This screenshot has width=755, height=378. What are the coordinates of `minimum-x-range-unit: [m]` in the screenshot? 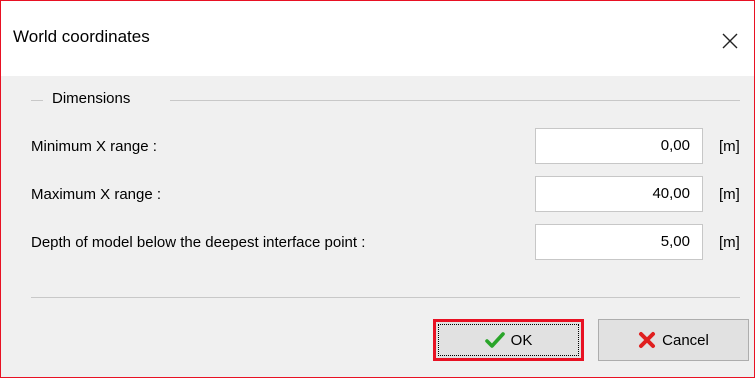 It's located at (729, 146).